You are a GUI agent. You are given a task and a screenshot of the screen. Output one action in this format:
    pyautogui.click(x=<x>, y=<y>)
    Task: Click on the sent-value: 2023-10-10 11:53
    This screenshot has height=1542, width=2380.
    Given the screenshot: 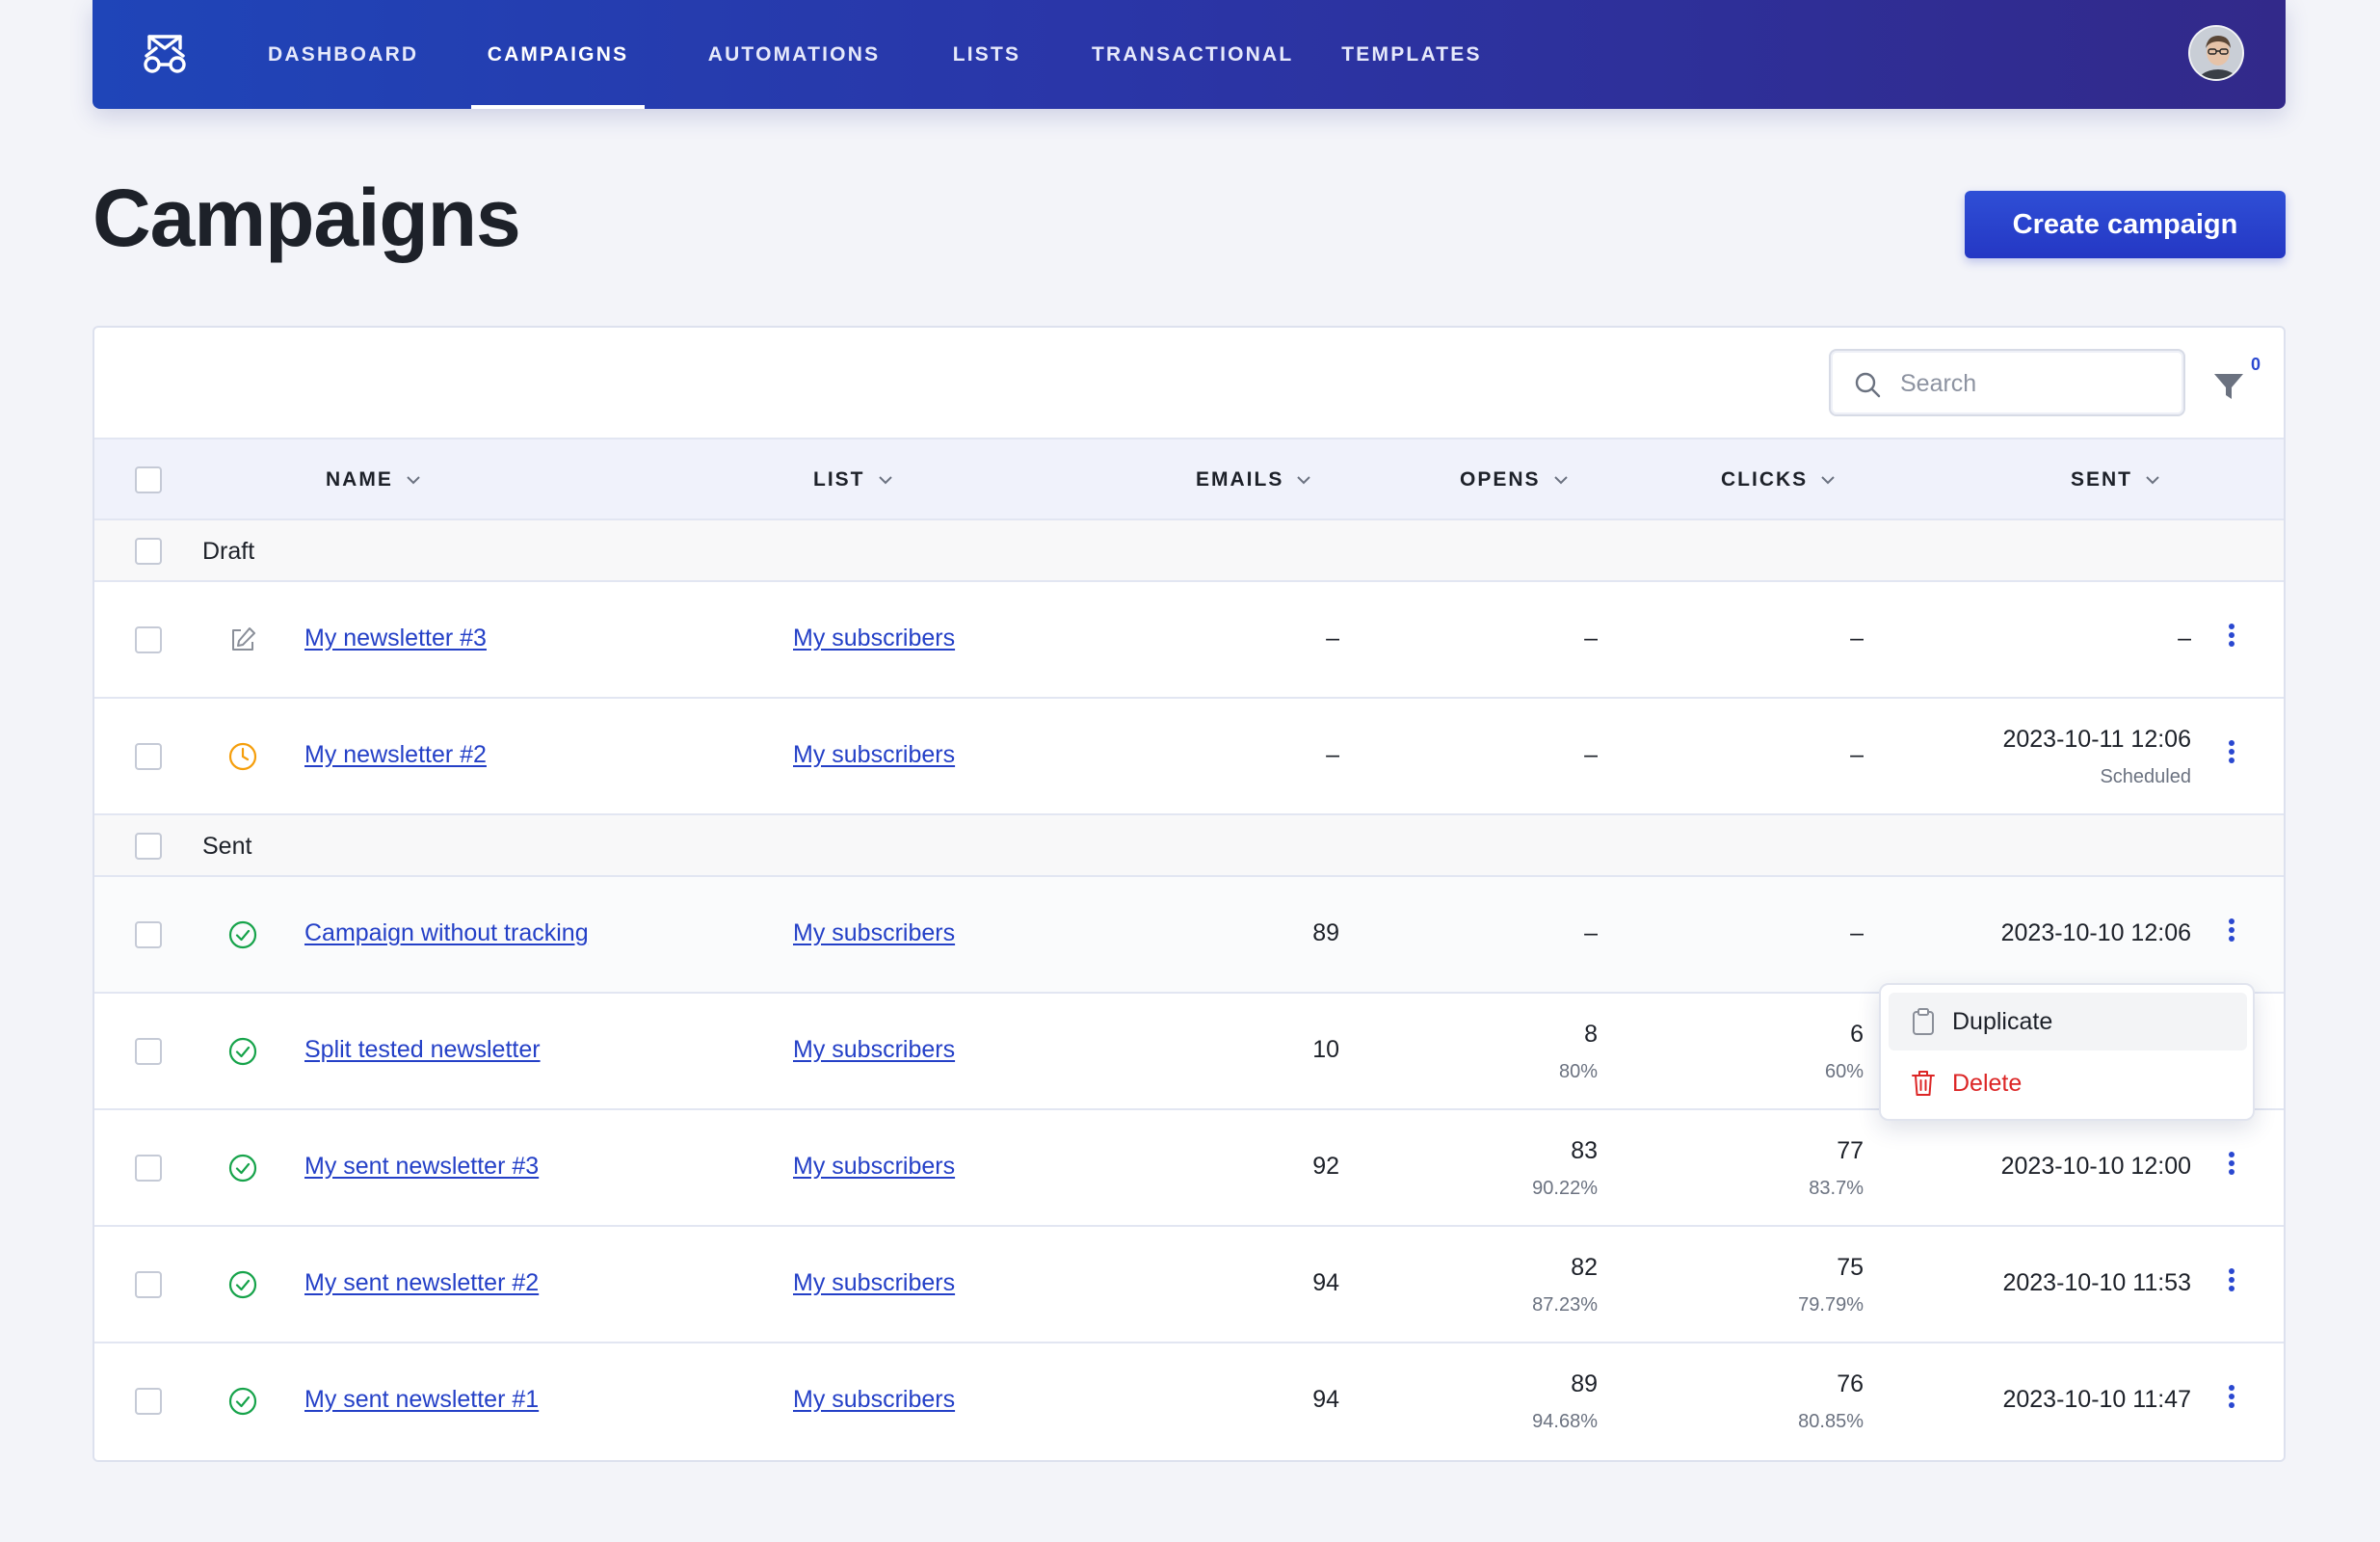 What is the action you would take?
    pyautogui.click(x=2096, y=1283)
    